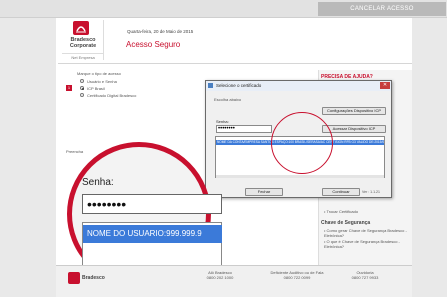 This screenshot has height=297, width=447. I want to click on continue-button: Continuar, so click(341, 192).